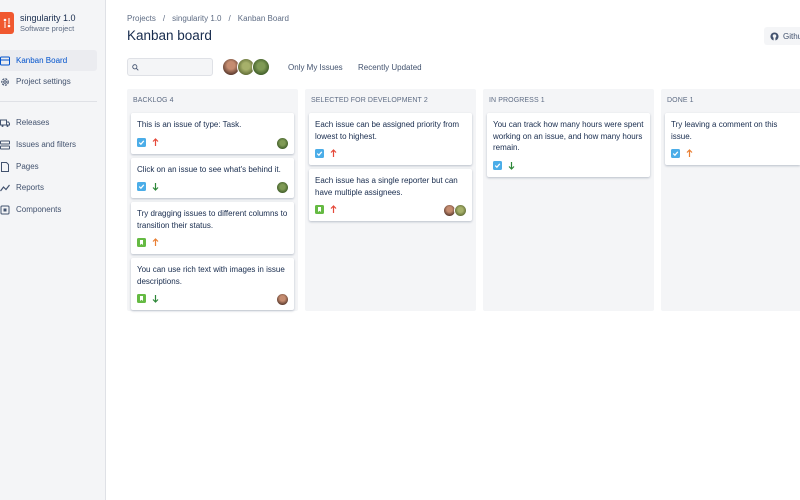  What do you see at coordinates (169, 35) in the screenshot?
I see `page-title: Kanban board` at bounding box center [169, 35].